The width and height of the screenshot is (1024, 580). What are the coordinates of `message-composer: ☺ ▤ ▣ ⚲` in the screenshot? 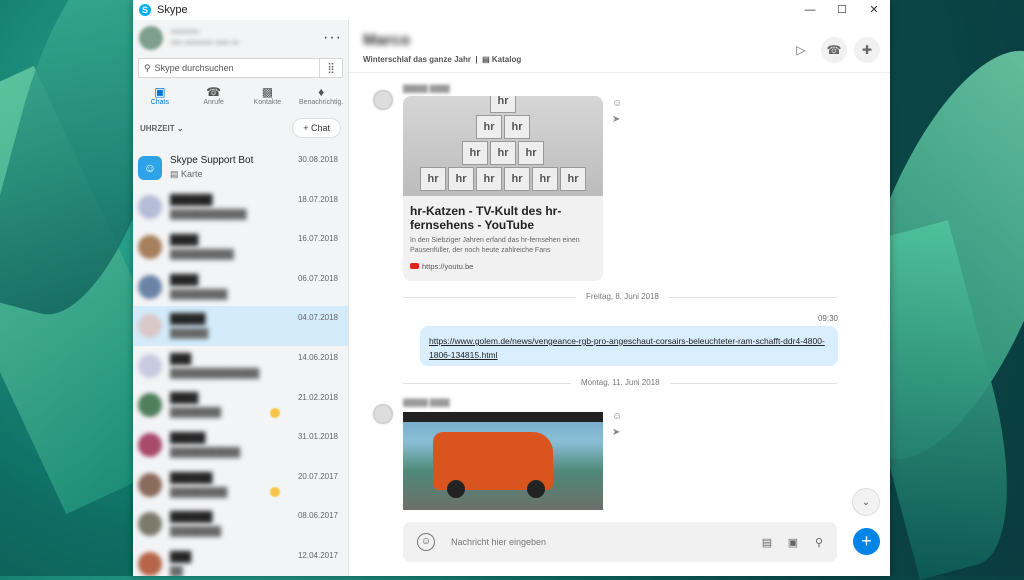 It's located at (620, 542).